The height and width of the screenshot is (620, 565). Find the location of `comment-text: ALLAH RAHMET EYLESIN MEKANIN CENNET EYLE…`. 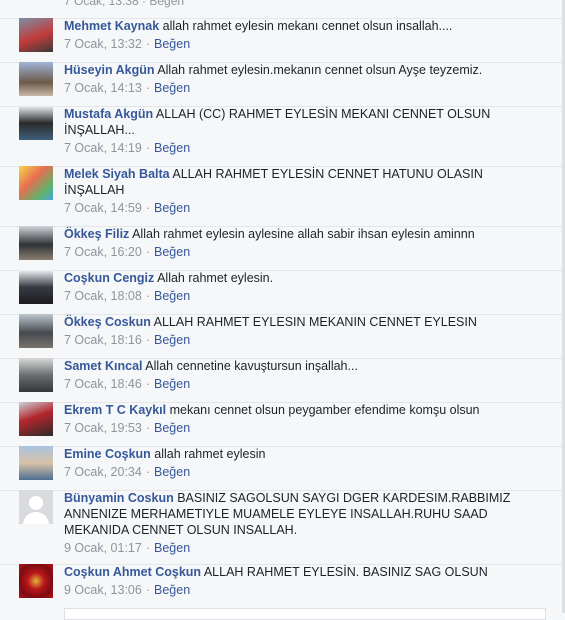

comment-text: ALLAH RAHMET EYLESIN MEKANIN CENNET EYLE… is located at coordinates (313, 322).